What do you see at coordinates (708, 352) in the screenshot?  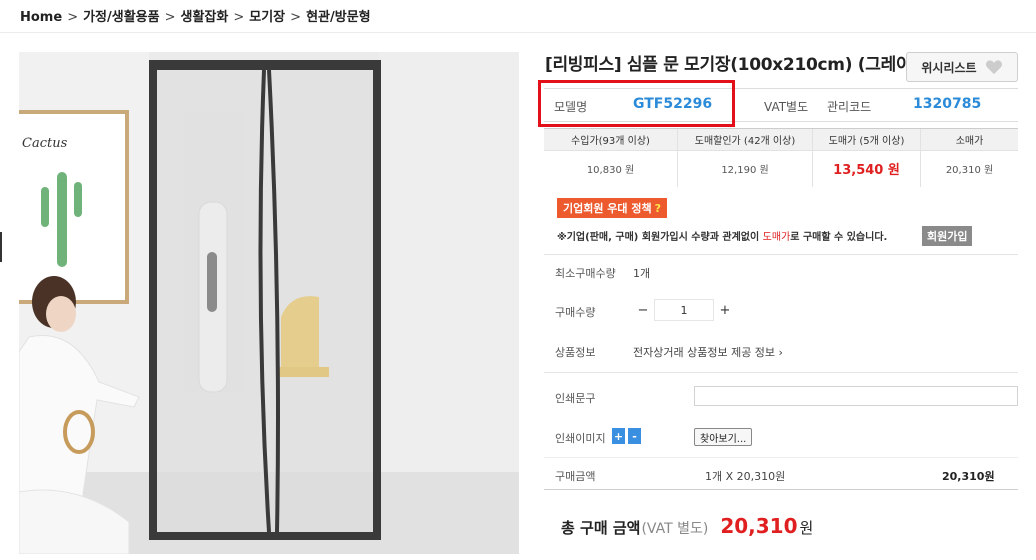 I see `product-info-link: 전자상거래 상품정보 제공 정보 ›` at bounding box center [708, 352].